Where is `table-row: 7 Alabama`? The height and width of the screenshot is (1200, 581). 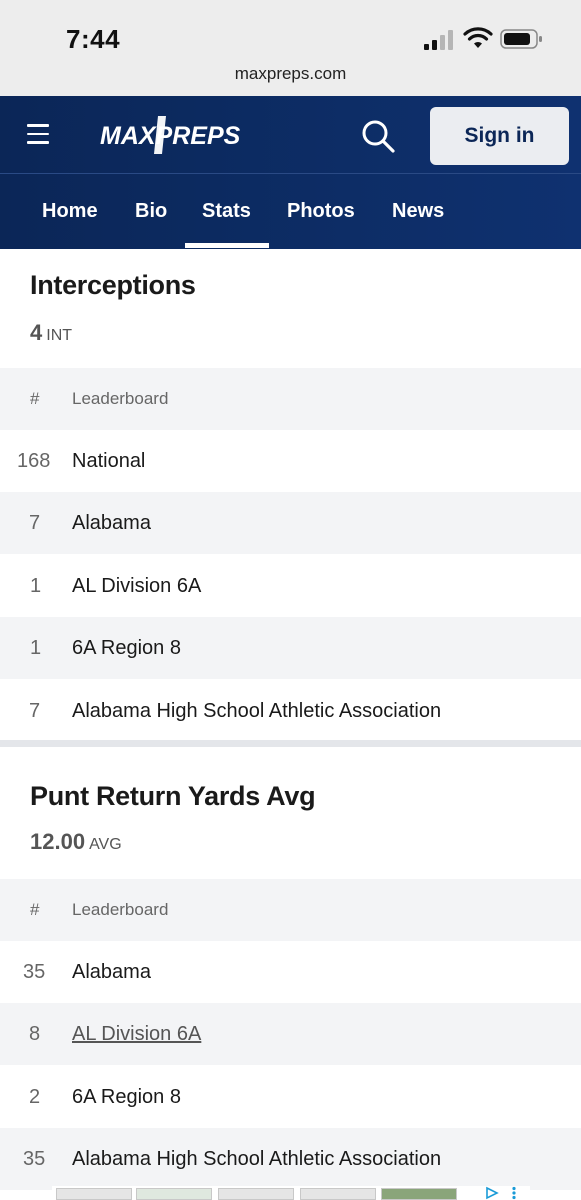 table-row: 7 Alabama is located at coordinates (290, 523).